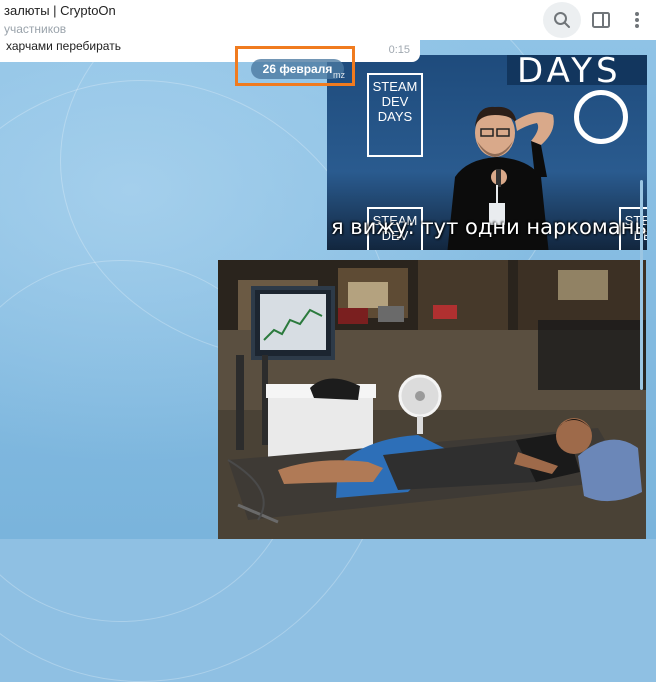 The height and width of the screenshot is (682, 656). I want to click on logo-line: STEAM, so click(395, 86).